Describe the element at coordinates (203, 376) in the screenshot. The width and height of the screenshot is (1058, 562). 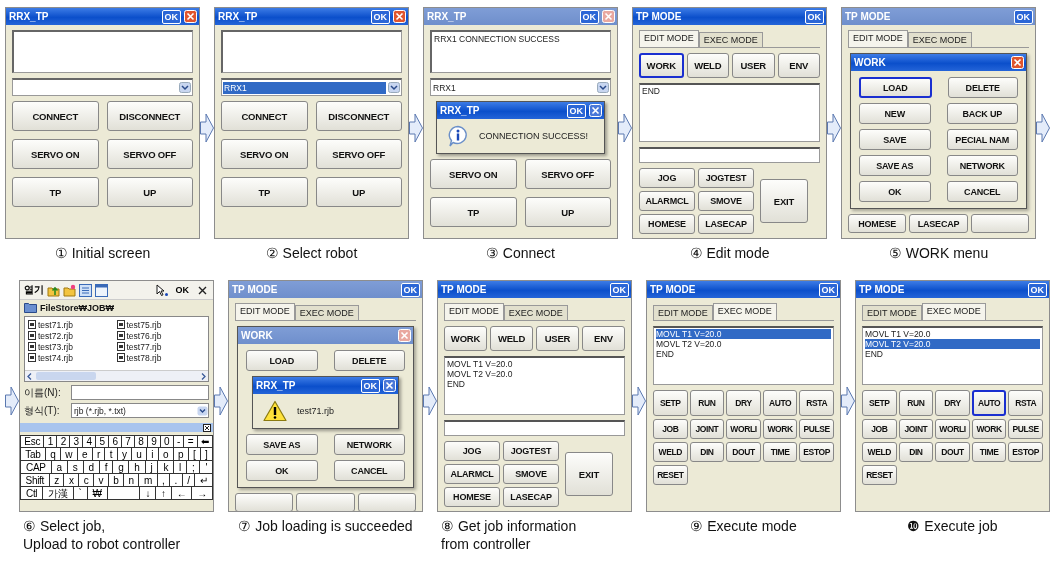
I see `scroll-right-icon` at that location.